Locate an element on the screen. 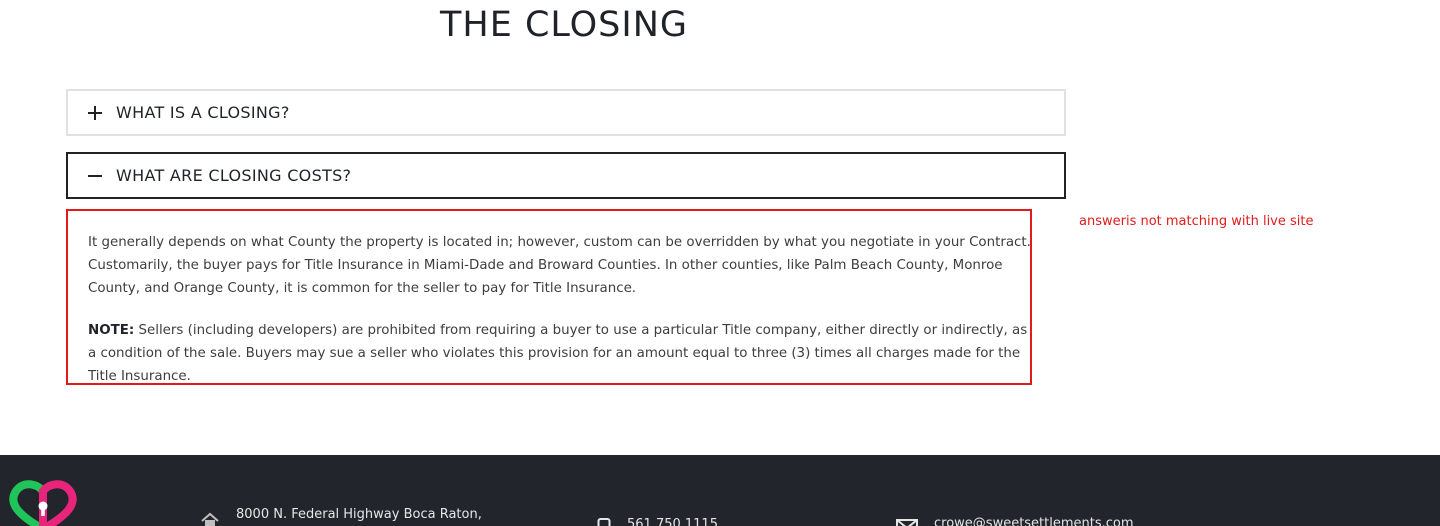 Image resolution: width=1440 pixels, height=526 pixels. footer-address: 8000 N. Federal Highway Boca Raton, is located at coordinates (341, 516).